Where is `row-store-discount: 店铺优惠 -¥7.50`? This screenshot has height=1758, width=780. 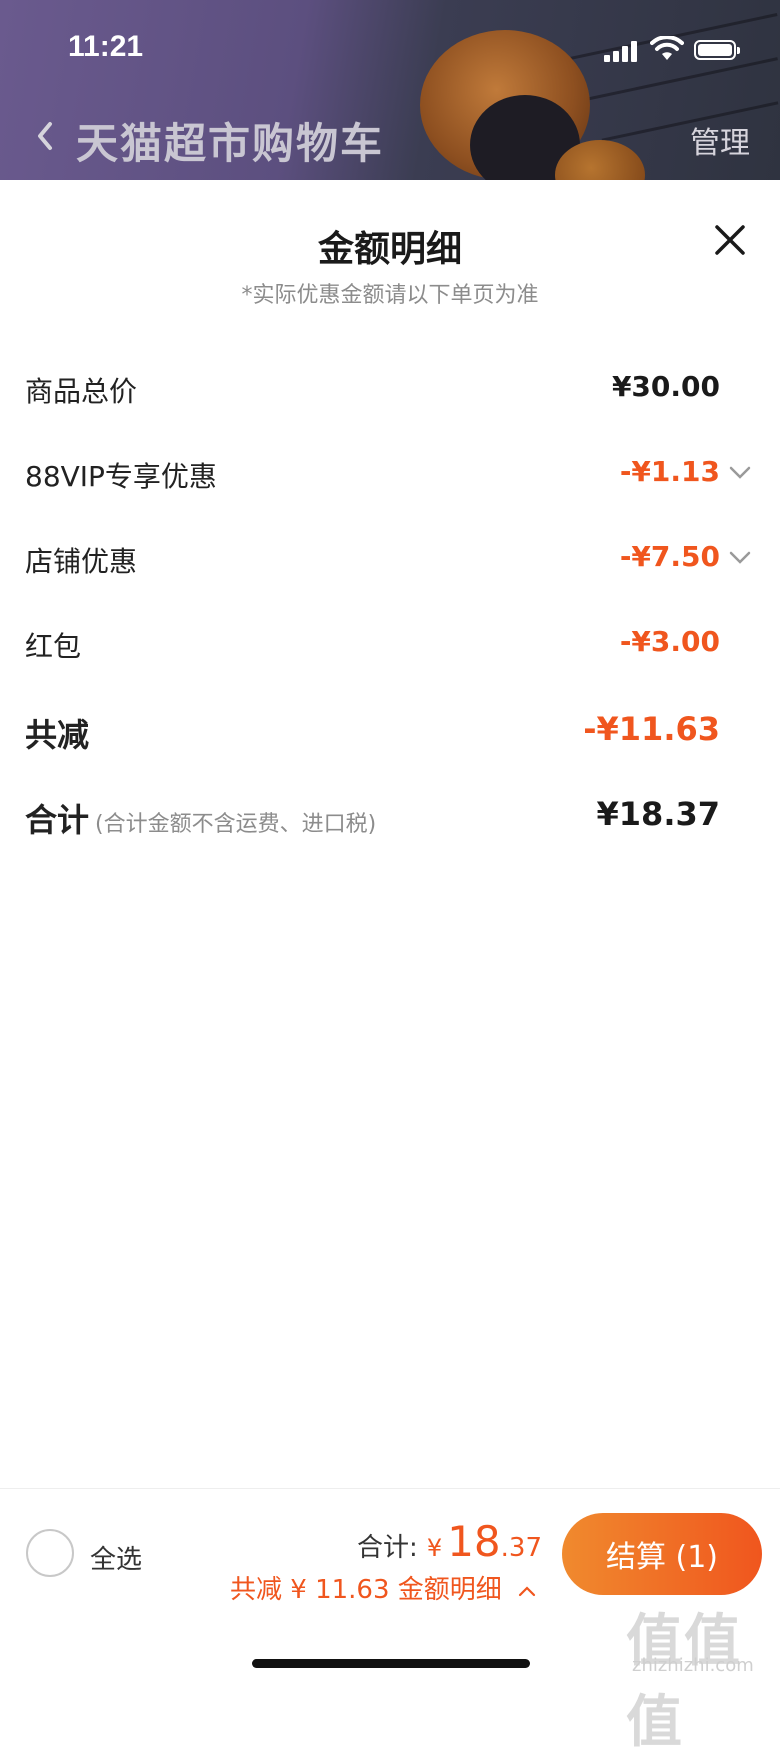 row-store-discount: 店铺优惠 -¥7.50 is located at coordinates (390, 560).